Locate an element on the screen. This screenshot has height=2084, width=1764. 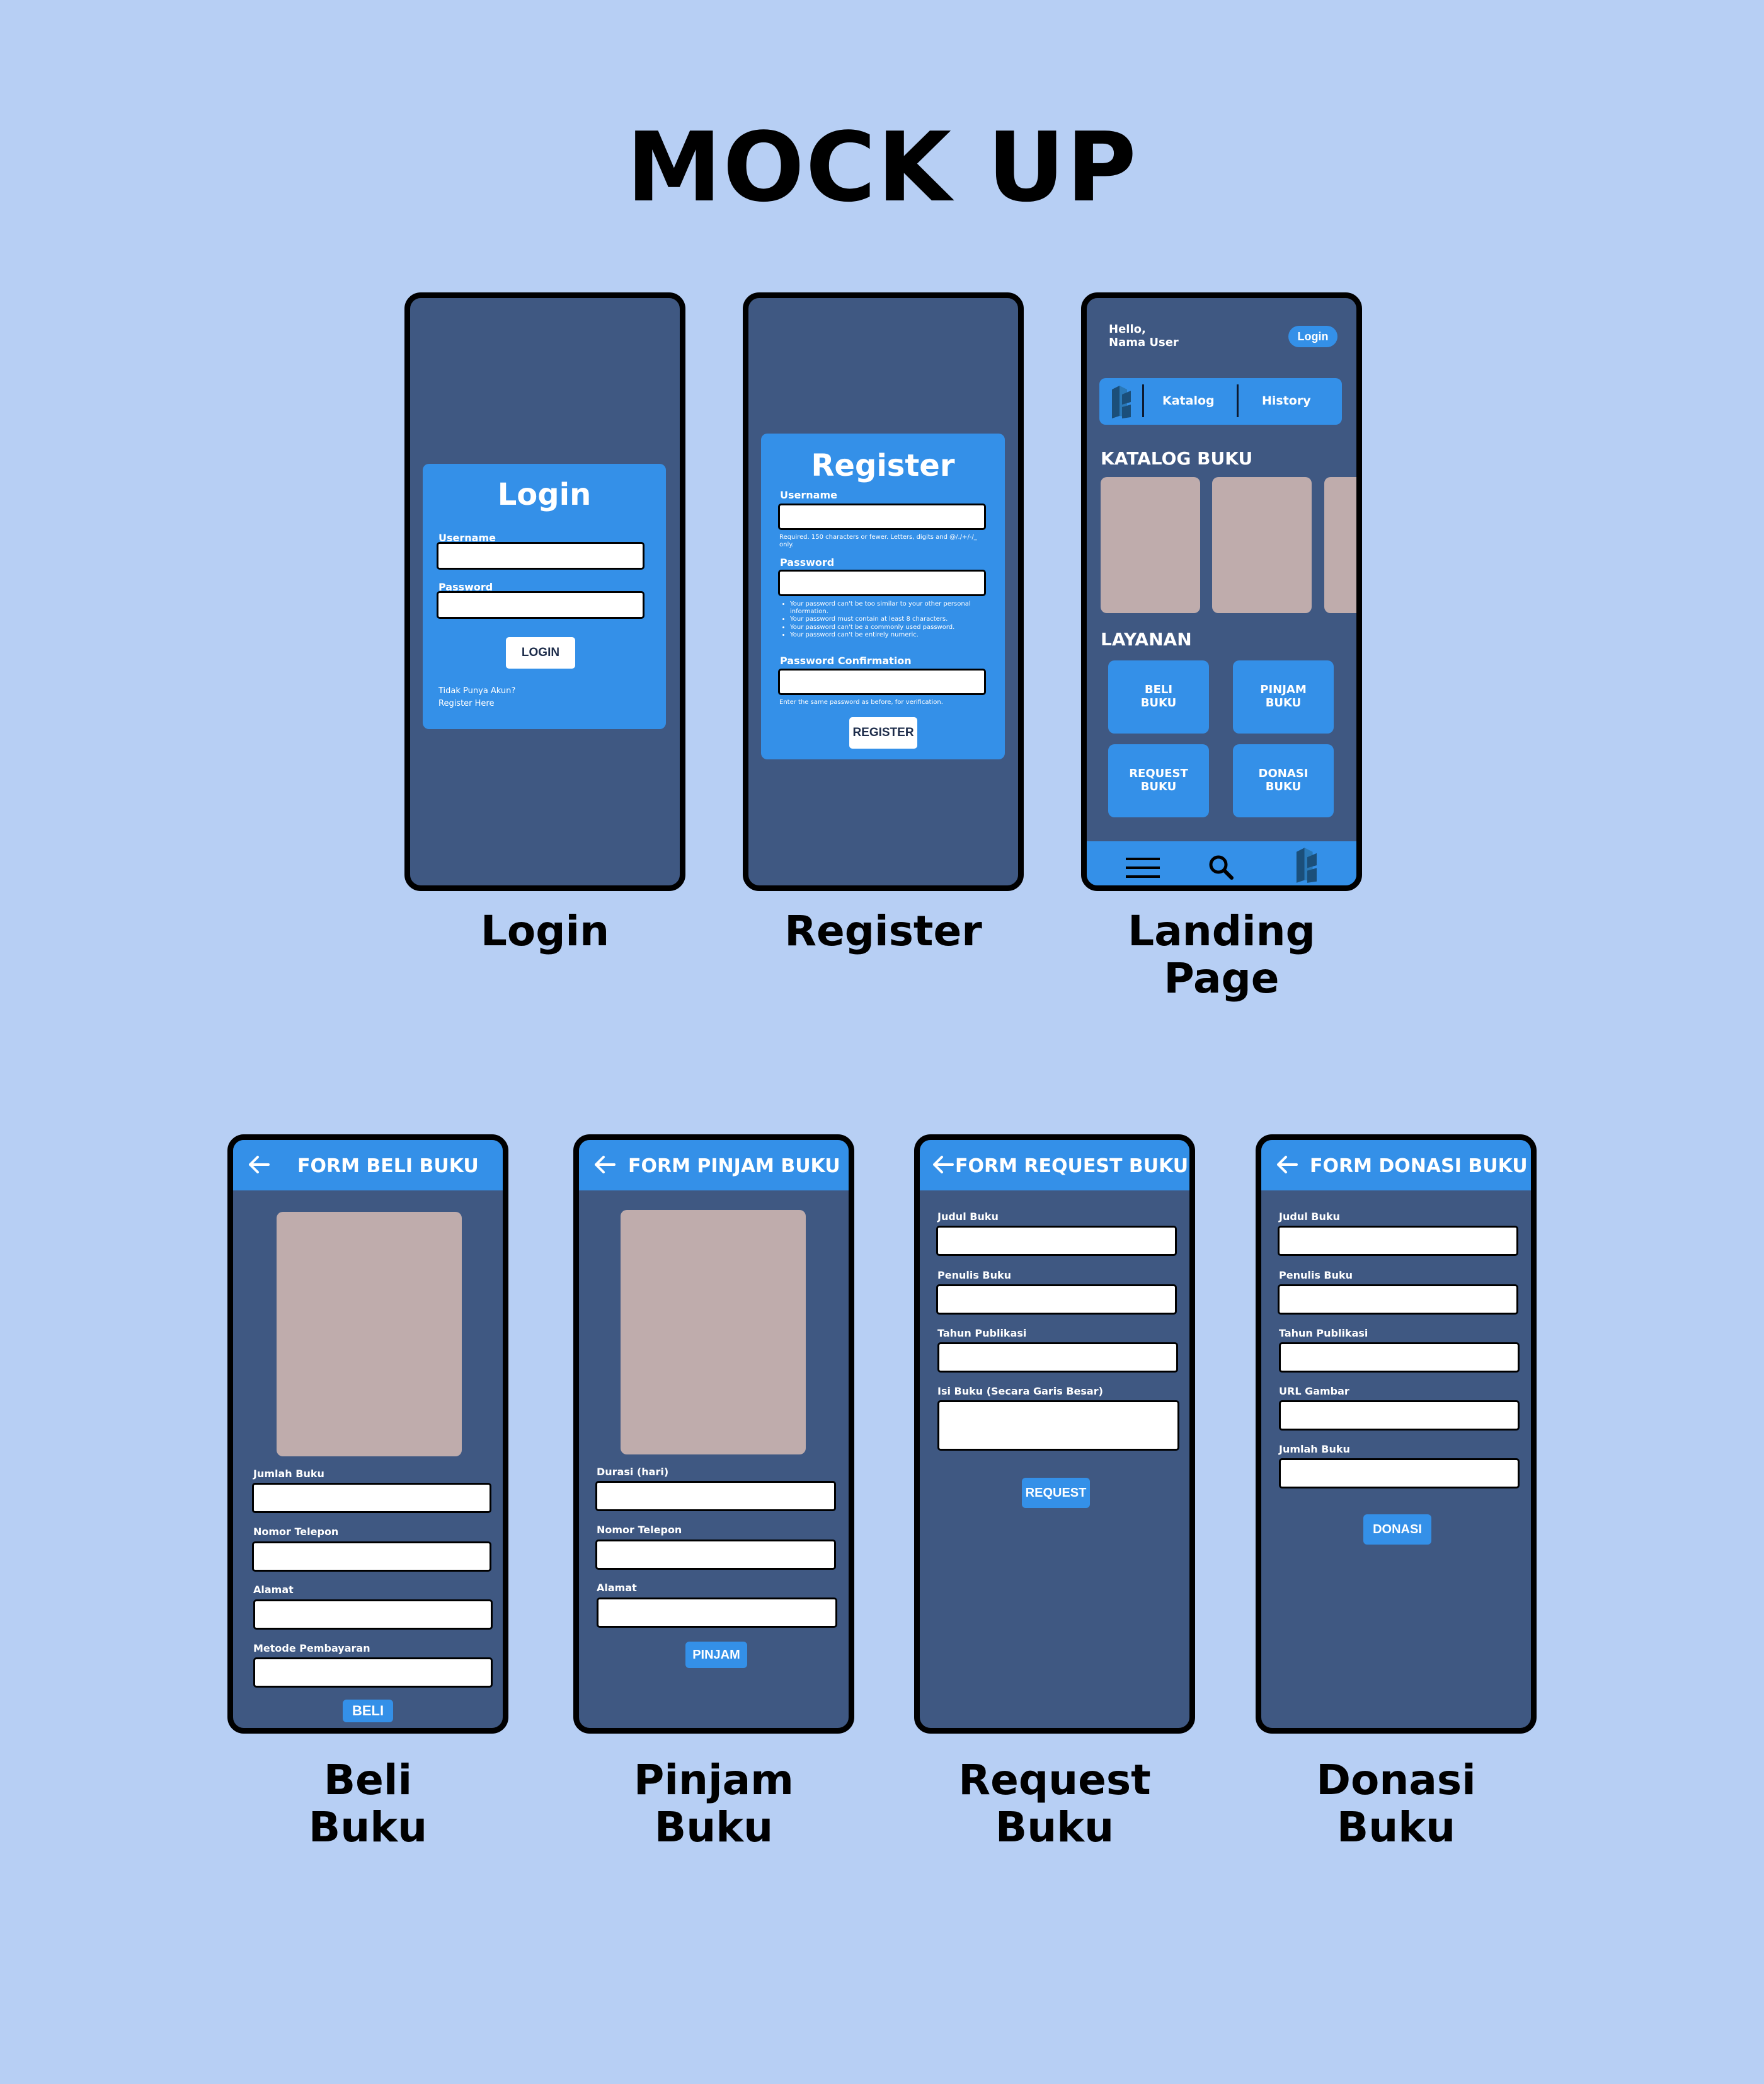
password-hint: Your password can't be entirely numeric. is located at coordinates (889, 635).